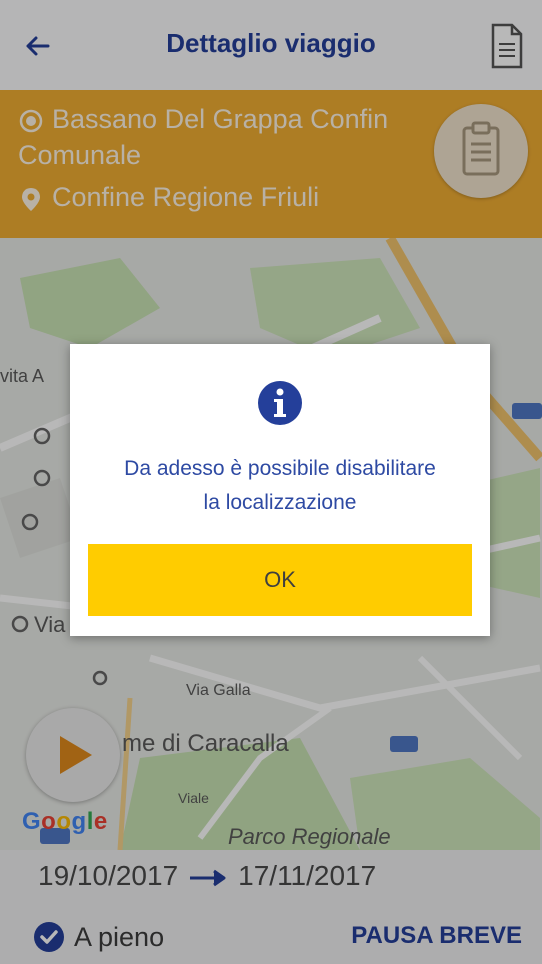  What do you see at coordinates (280, 403) in the screenshot?
I see `info-icon` at bounding box center [280, 403].